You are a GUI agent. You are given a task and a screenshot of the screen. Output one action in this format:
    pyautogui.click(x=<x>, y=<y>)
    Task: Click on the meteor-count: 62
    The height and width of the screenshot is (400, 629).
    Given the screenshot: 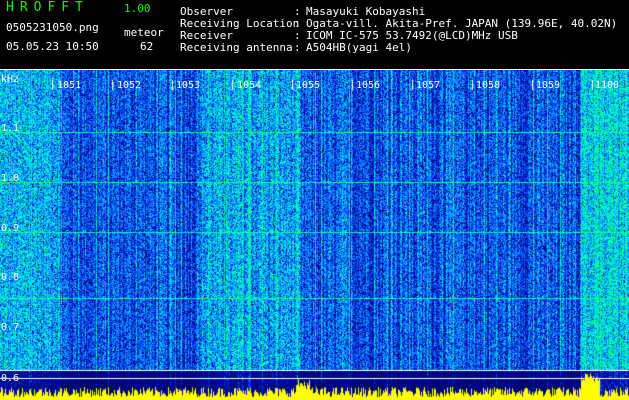 What is the action you would take?
    pyautogui.click(x=147, y=46)
    